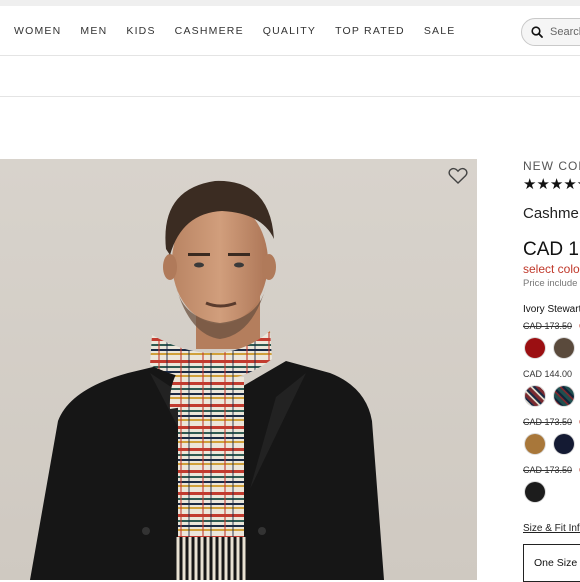 The image size is (580, 582). I want to click on select-color-prompt: select colo, so click(551, 269).